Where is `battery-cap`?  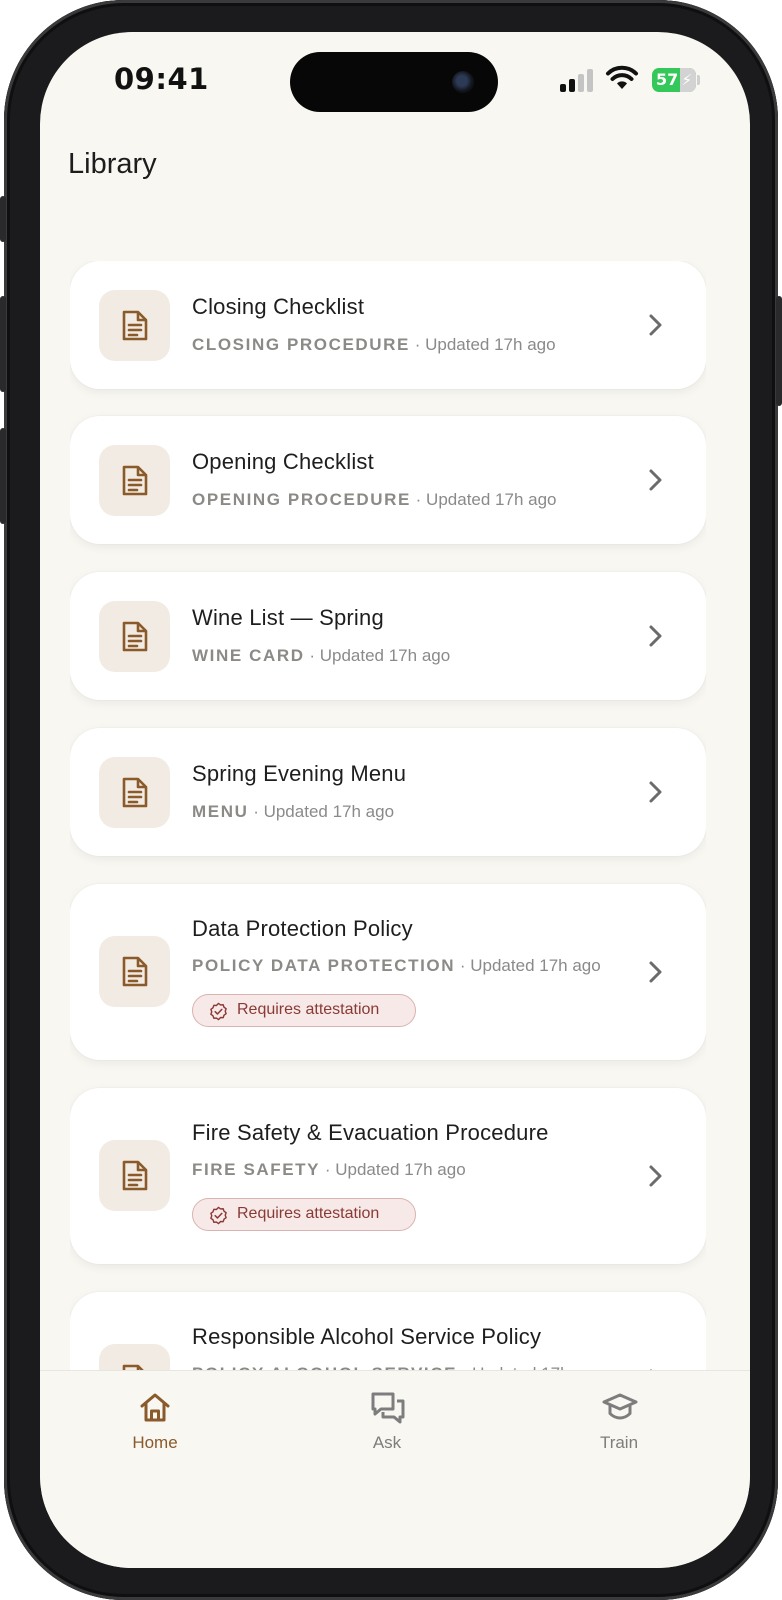 battery-cap is located at coordinates (698, 80).